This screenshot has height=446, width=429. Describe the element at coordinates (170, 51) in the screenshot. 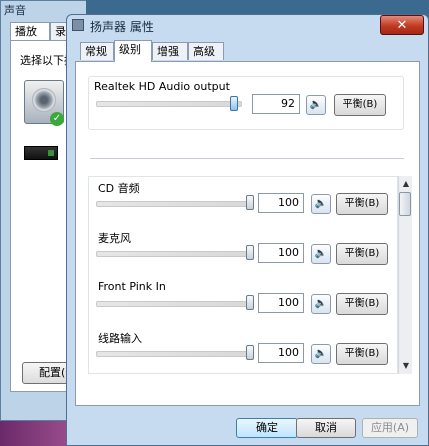

I see `tab-enhancements: 增强` at that location.